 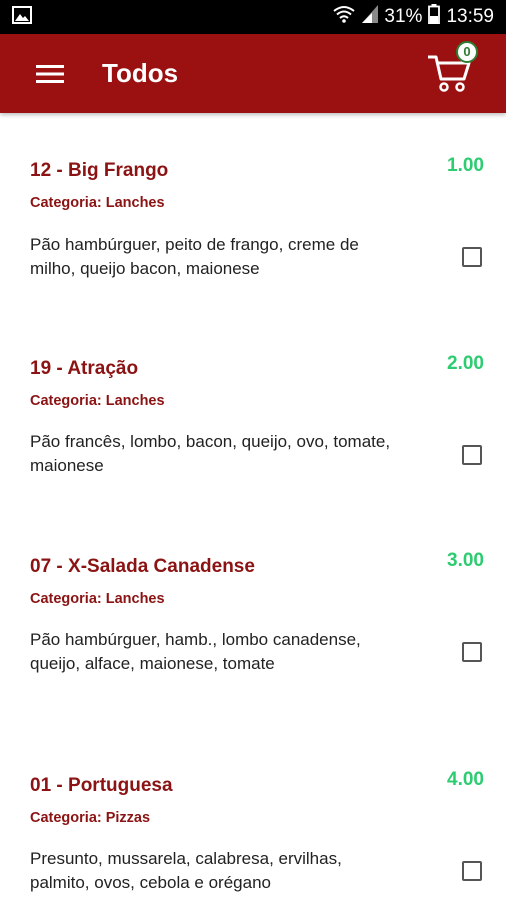 What do you see at coordinates (142, 566) in the screenshot?
I see `product-name: 07 - X-Salada Canadense` at bounding box center [142, 566].